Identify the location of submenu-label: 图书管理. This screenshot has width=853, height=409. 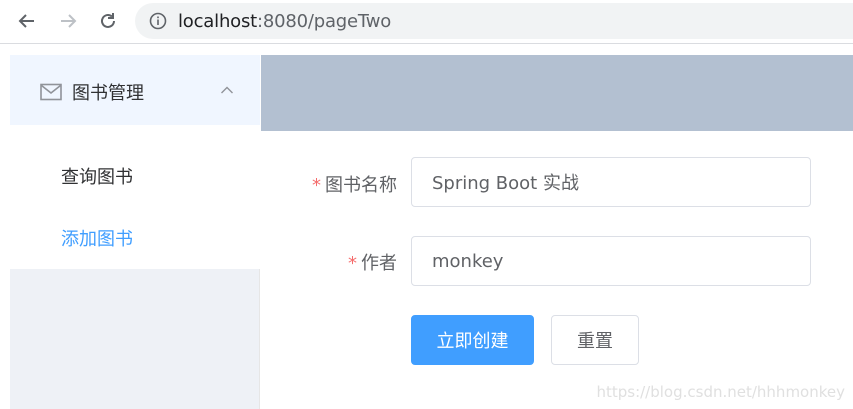
(108, 93).